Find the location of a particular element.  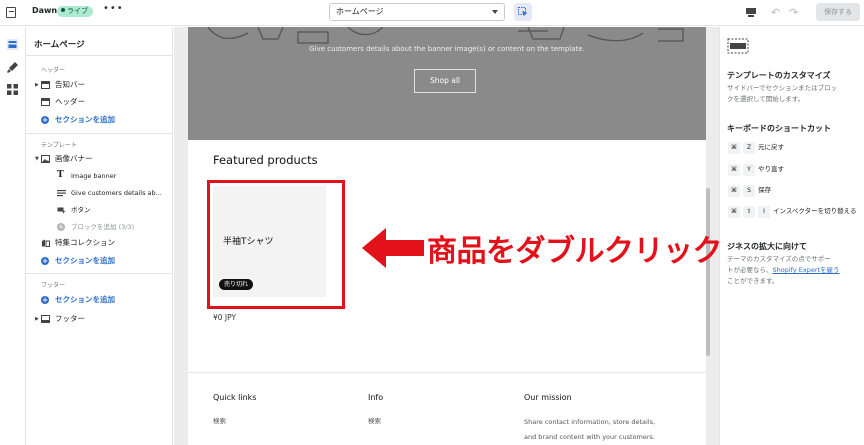

sidebar-item-image-banner: ▼ 画像バナー is located at coordinates (99, 159).